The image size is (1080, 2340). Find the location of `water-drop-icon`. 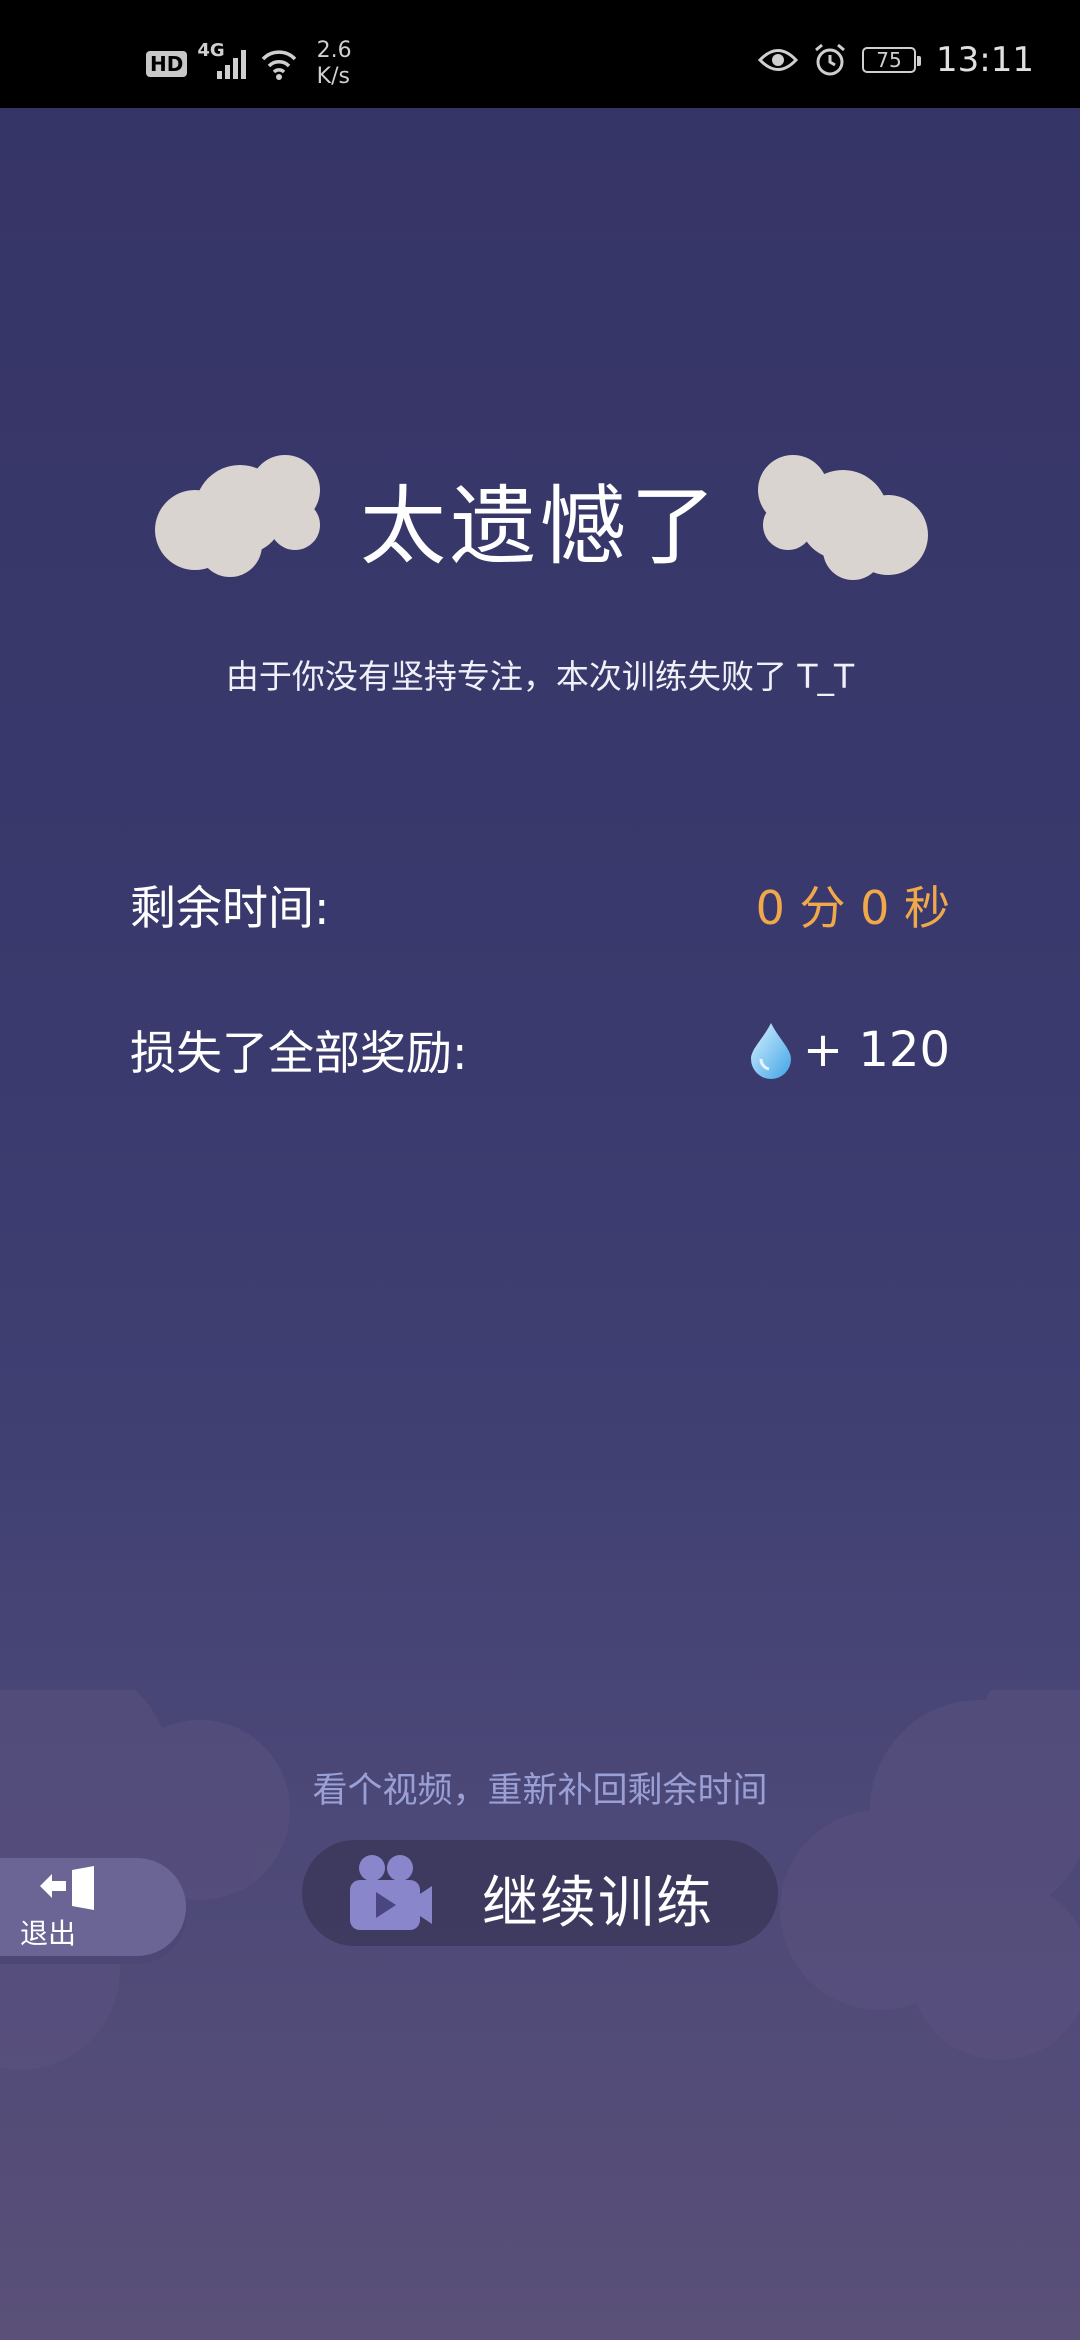

water-drop-icon is located at coordinates (770, 1051).